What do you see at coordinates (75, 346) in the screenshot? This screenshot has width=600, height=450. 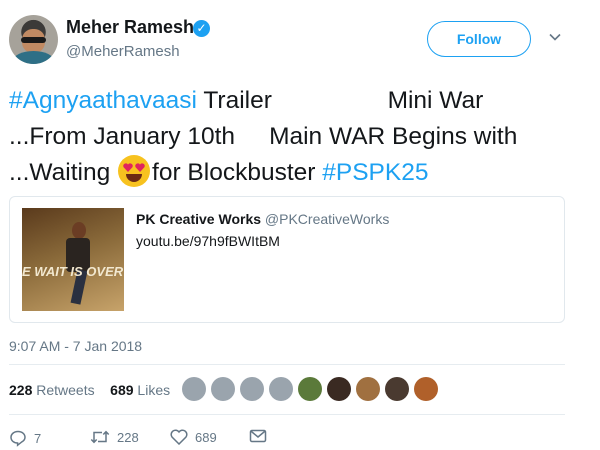 I see `tweet-timestamp: 9:07 AM - 7 Jan 2018` at bounding box center [75, 346].